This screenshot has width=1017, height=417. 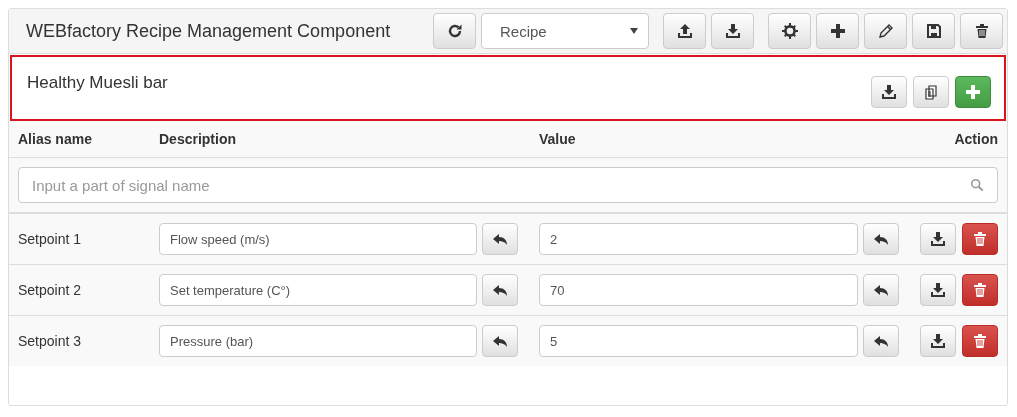 I want to click on column-header: Alias name, so click(x=55, y=139).